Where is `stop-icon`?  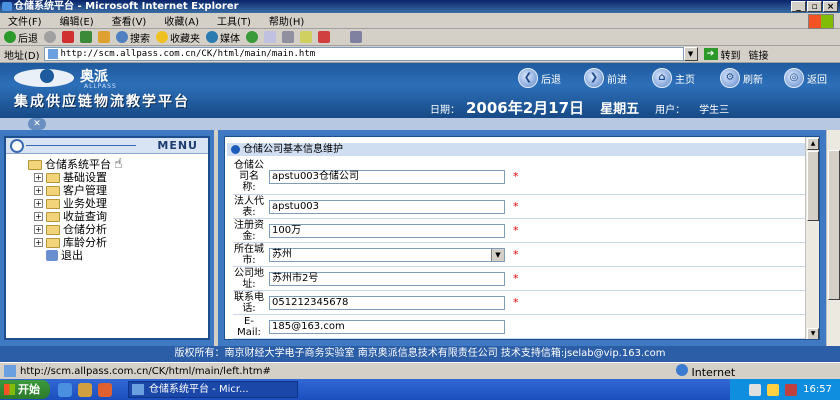
stop-icon is located at coordinates (68, 37).